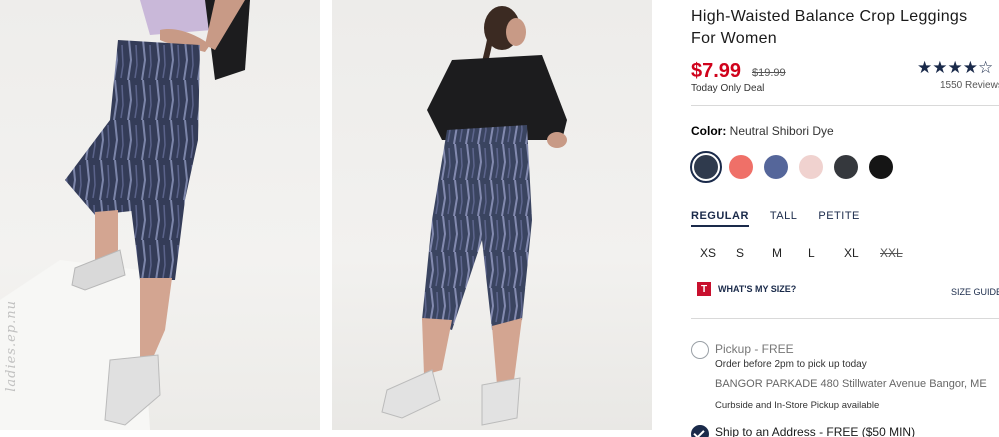  I want to click on fit-tabs: REGULAR TALL PETITE, so click(775, 218).